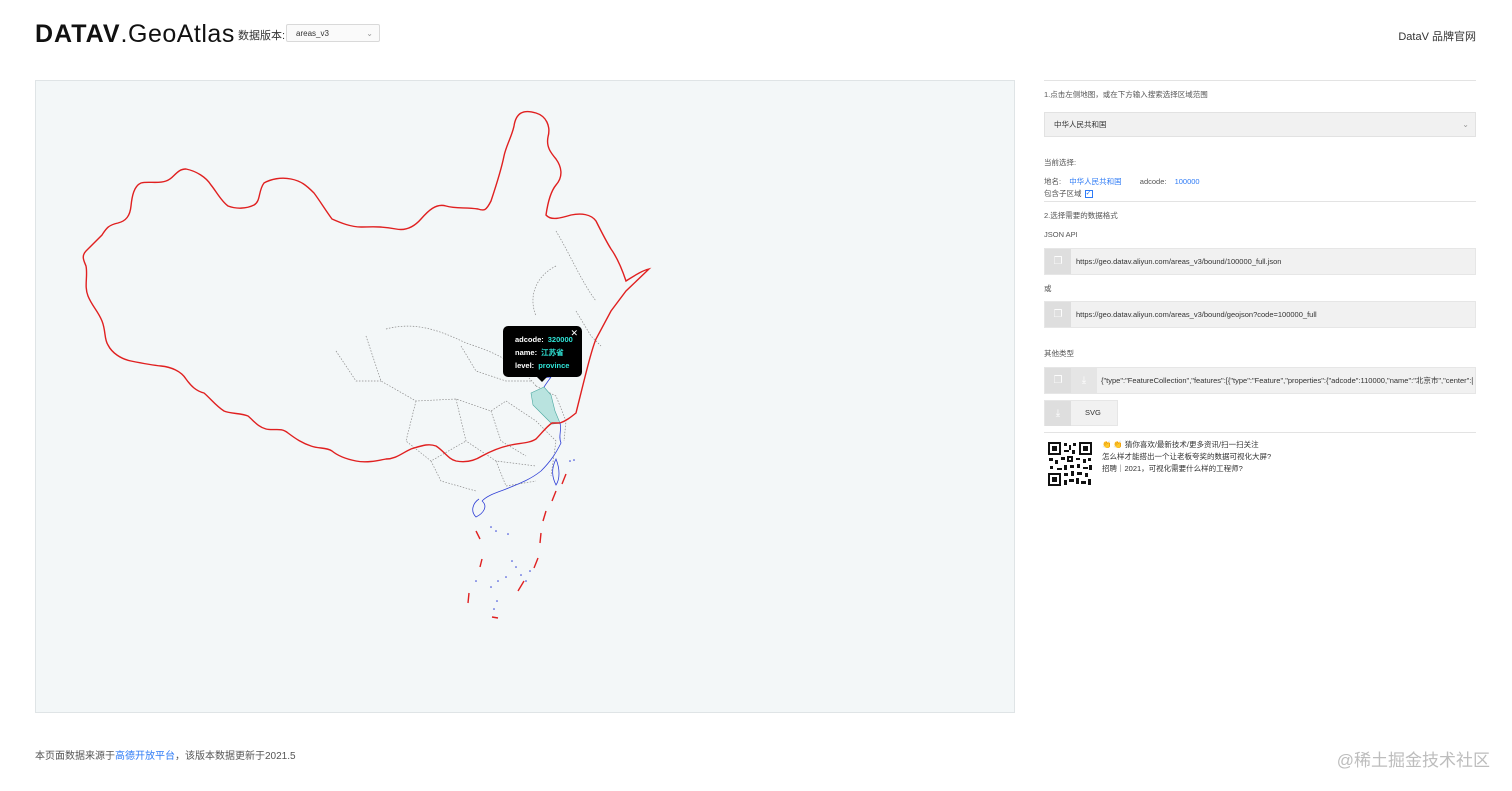 This screenshot has height=791, width=1512. I want to click on tooltip-name-label: name:, so click(526, 352).